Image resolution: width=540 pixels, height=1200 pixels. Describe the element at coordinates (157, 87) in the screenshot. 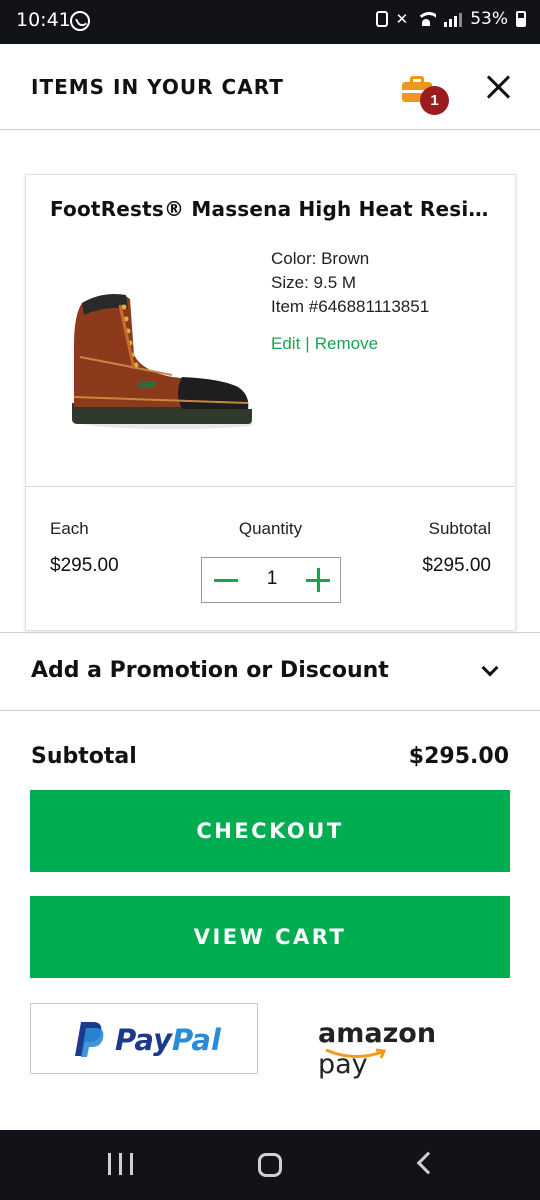

I see `page-title: ITEMS IN YOUR CART` at that location.